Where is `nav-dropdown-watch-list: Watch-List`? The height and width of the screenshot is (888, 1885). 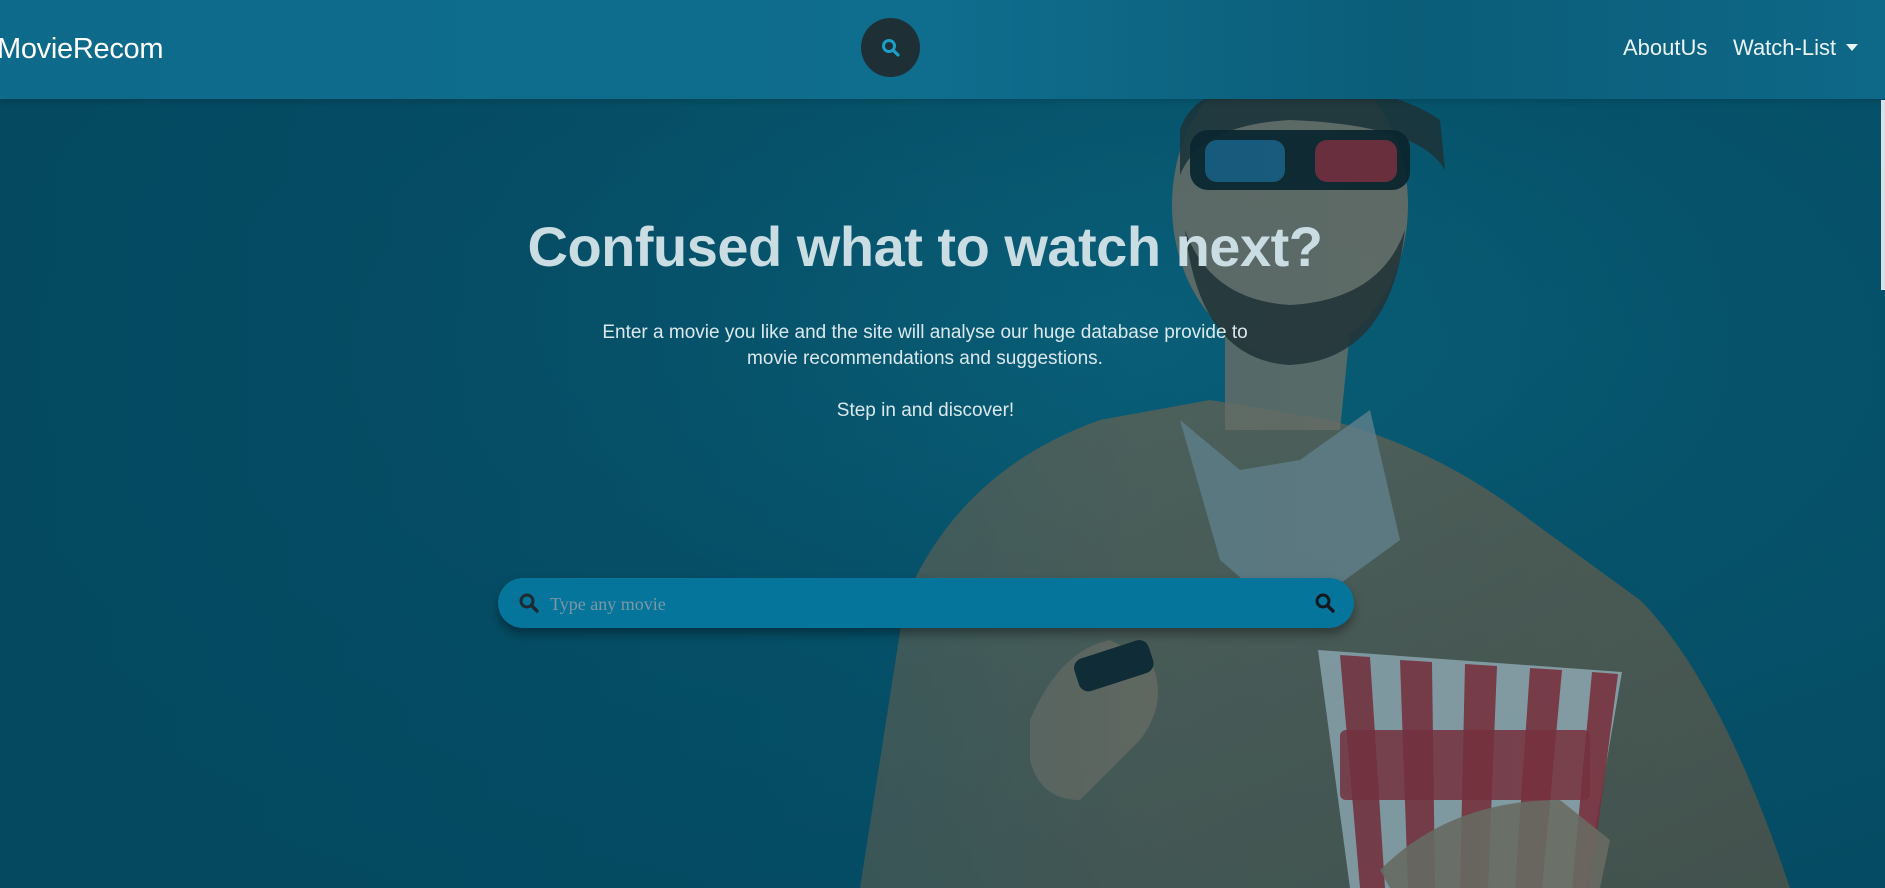 nav-dropdown-watch-list: Watch-List is located at coordinates (1796, 48).